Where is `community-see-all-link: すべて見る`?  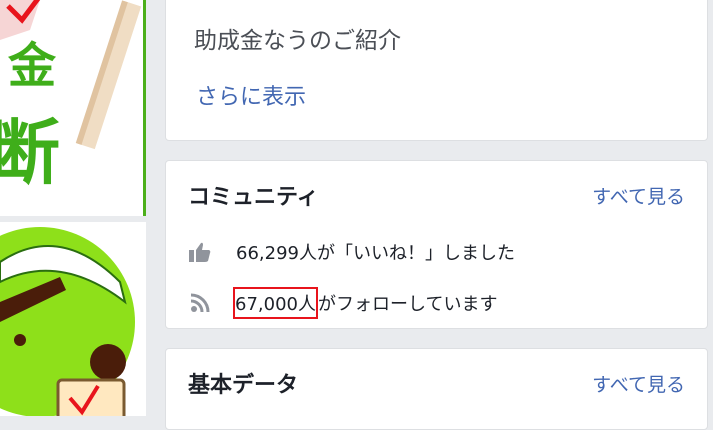 community-see-all-link: すべて見る is located at coordinates (638, 195).